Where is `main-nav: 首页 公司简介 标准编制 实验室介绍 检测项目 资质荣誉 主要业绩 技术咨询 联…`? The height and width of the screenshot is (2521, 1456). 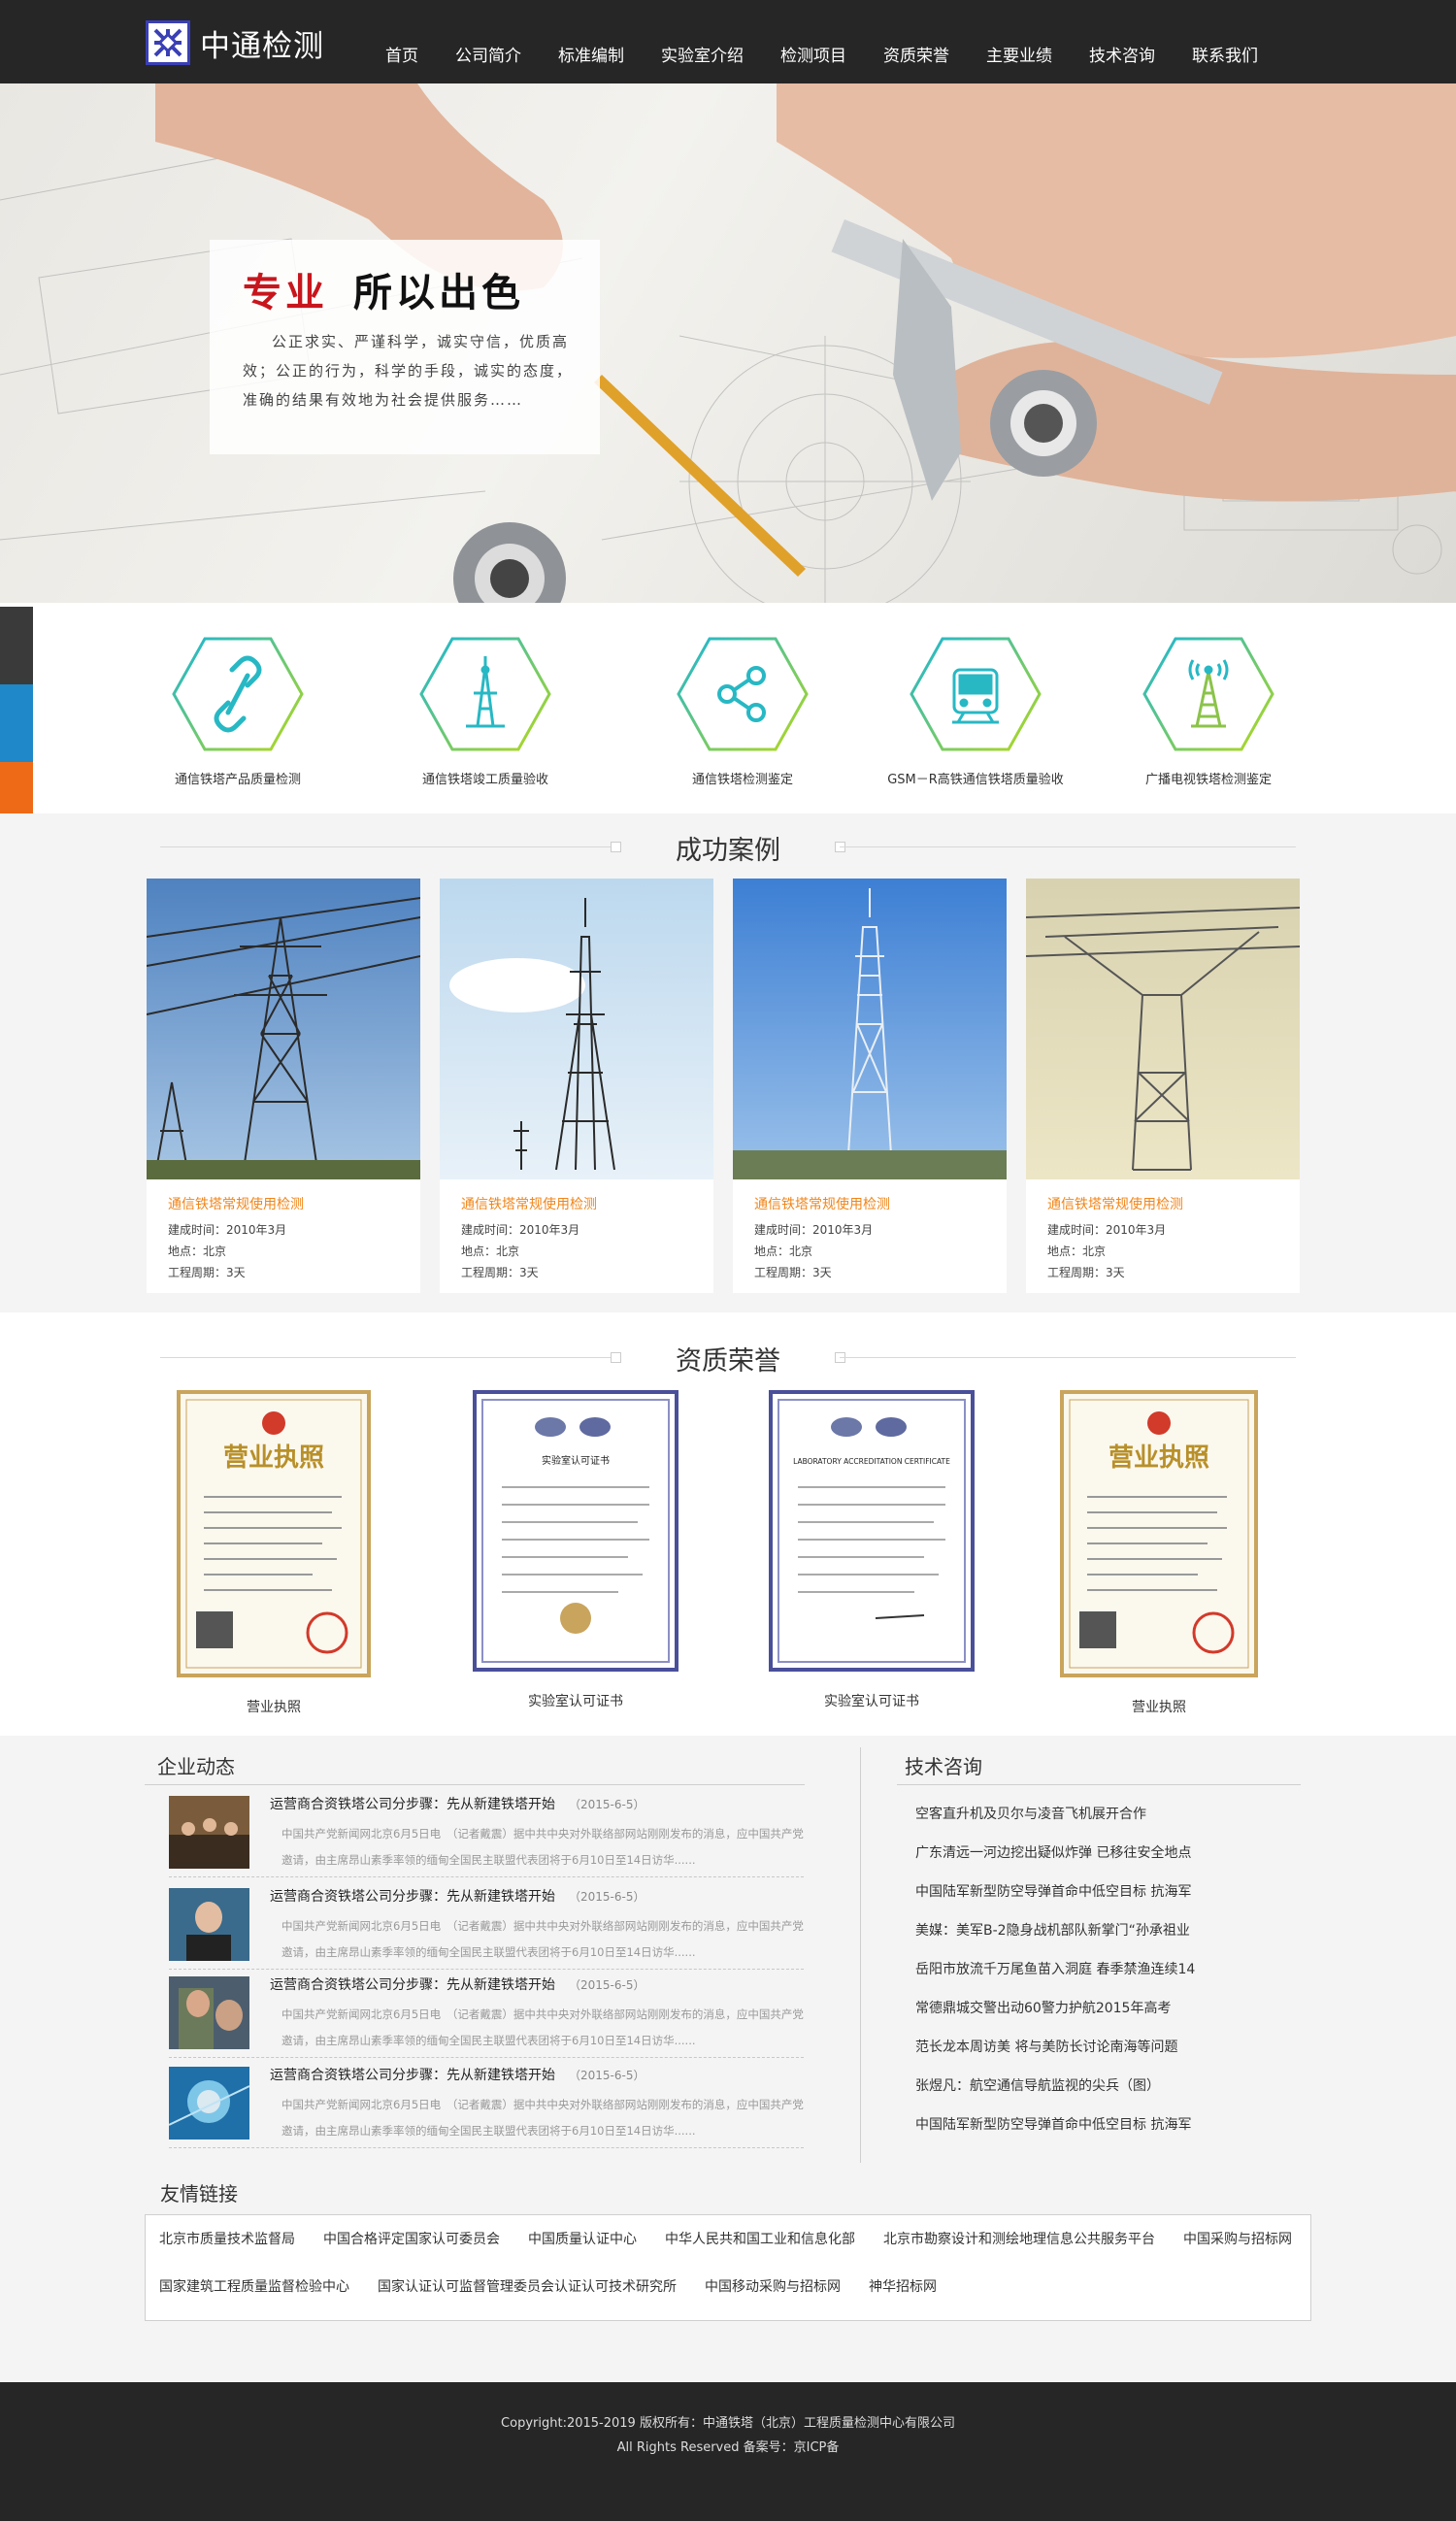 main-nav: 首页 公司简介 标准编制 实验室介绍 检测项目 资质荣誉 主要业绩 技术咨询 联… is located at coordinates (821, 42).